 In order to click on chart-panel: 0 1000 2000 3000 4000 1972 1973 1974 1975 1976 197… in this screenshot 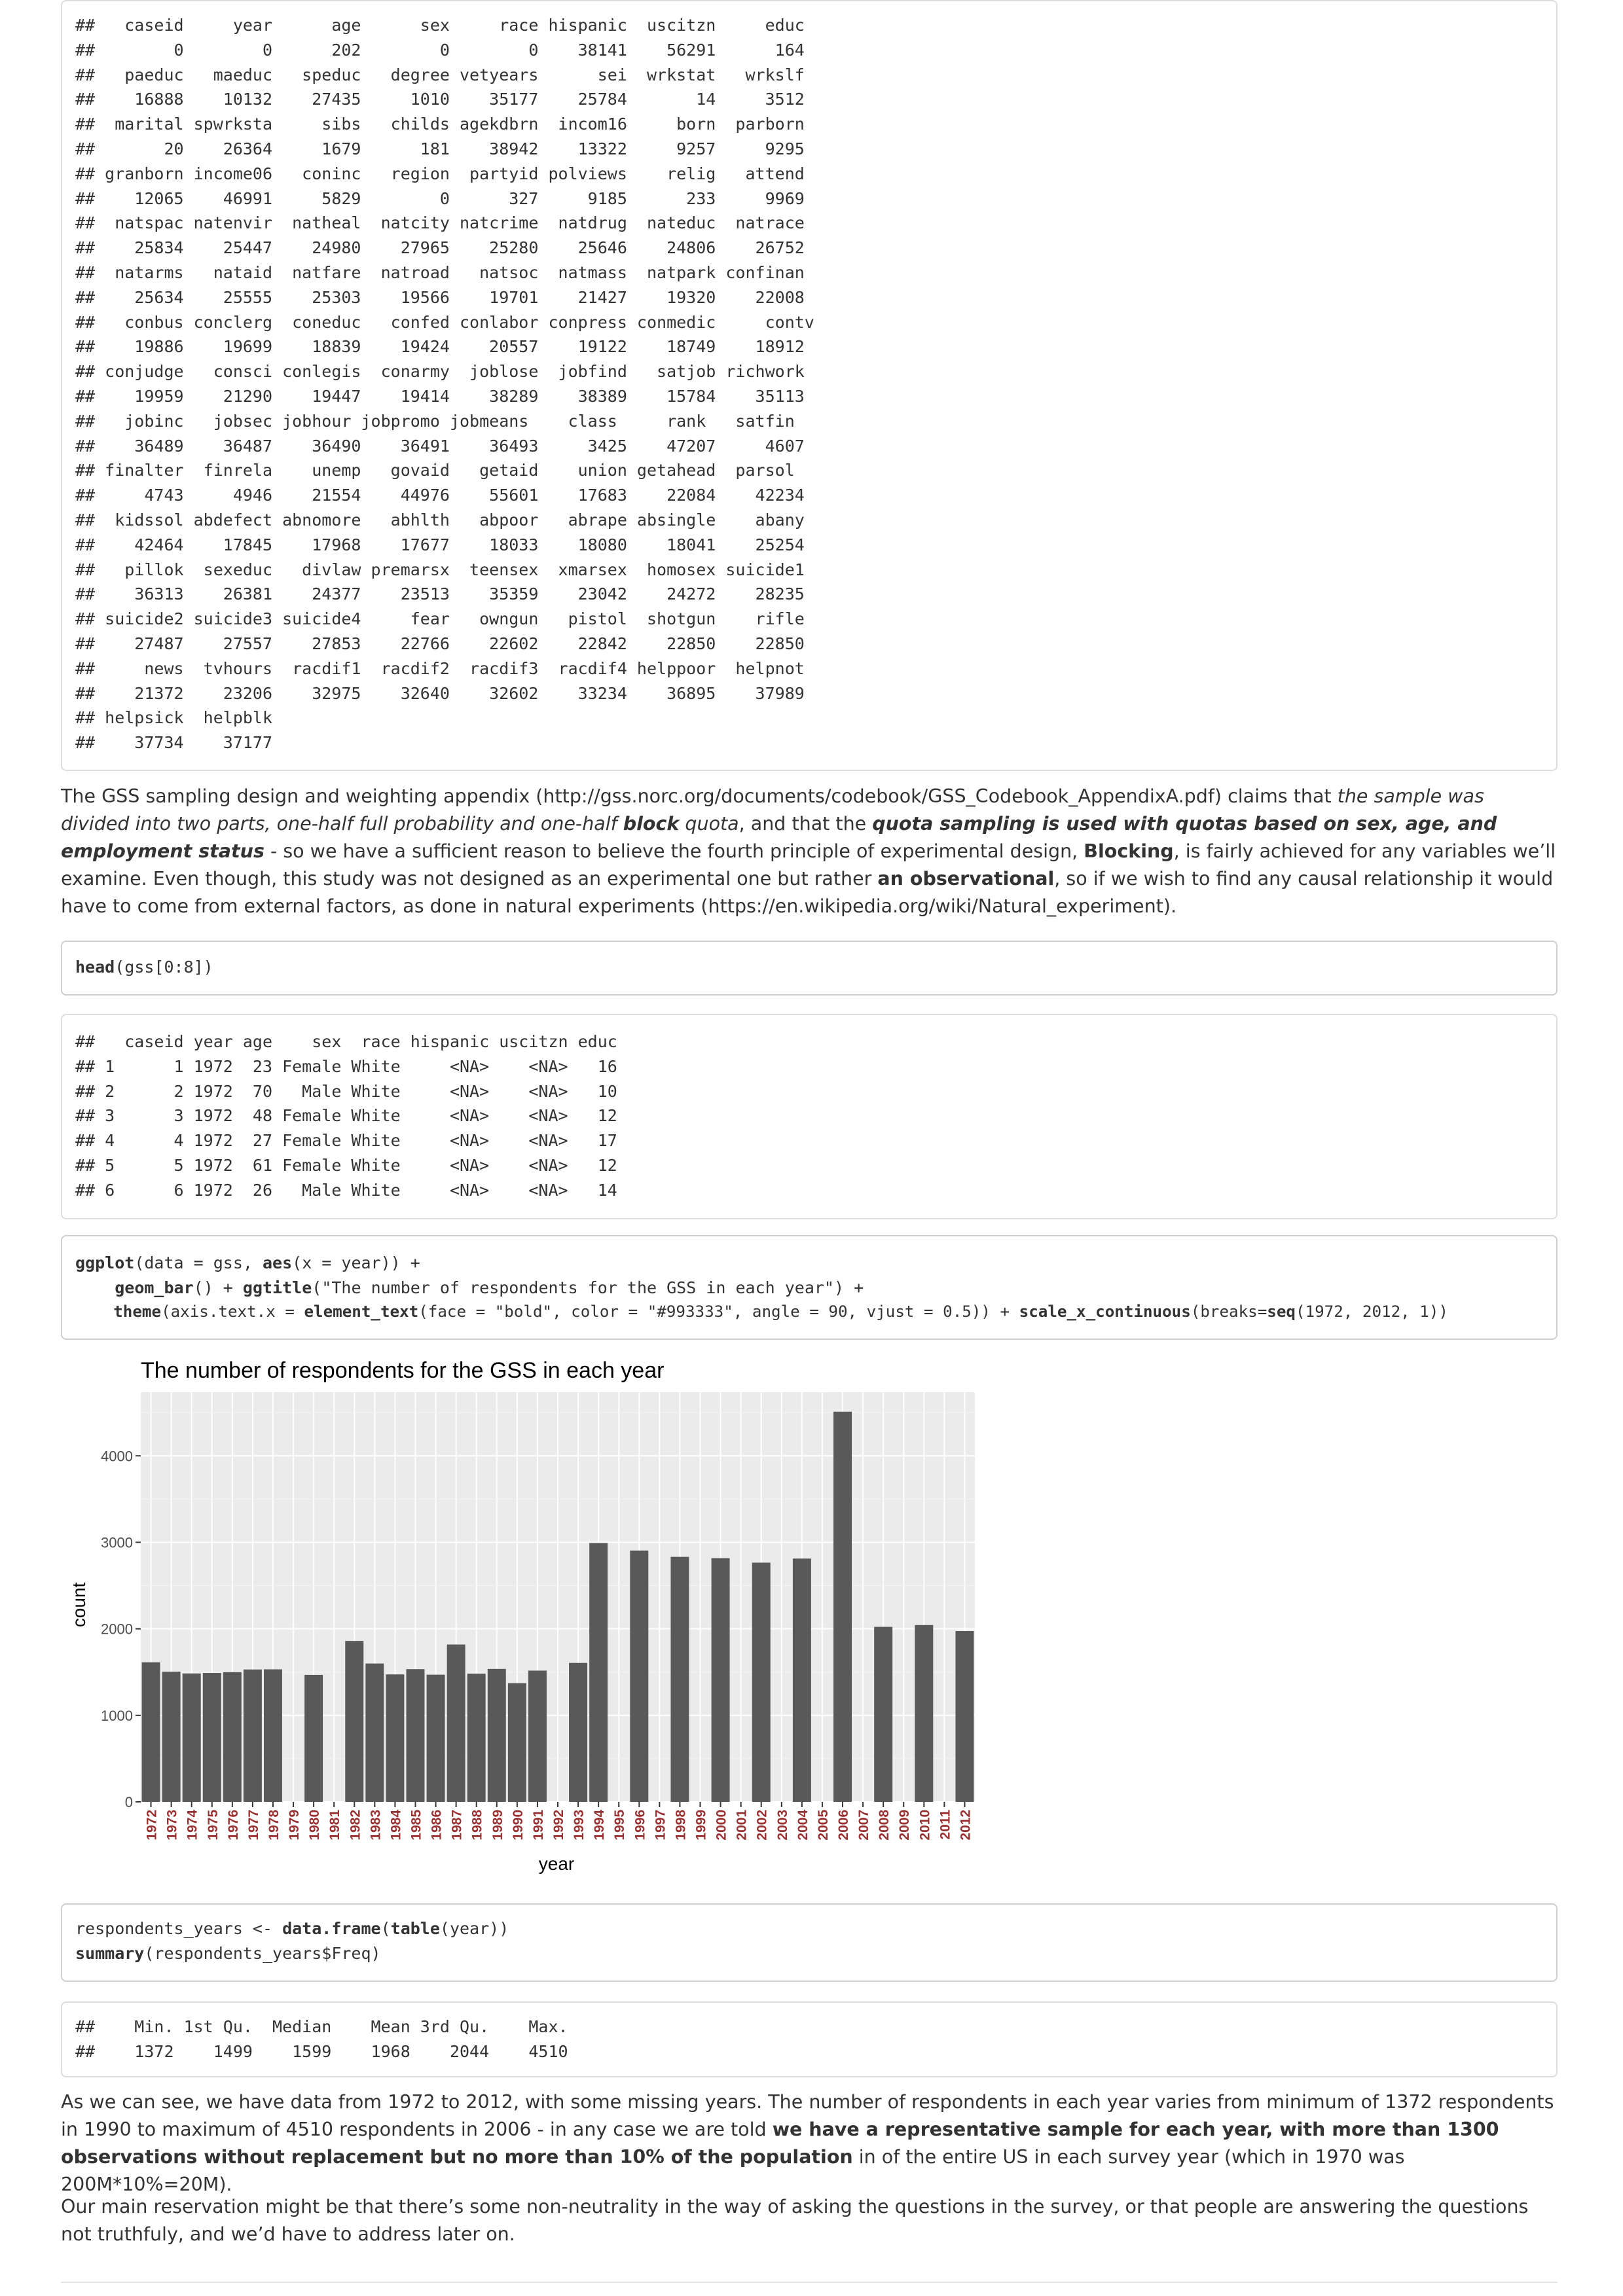, I will do `click(538, 1616)`.